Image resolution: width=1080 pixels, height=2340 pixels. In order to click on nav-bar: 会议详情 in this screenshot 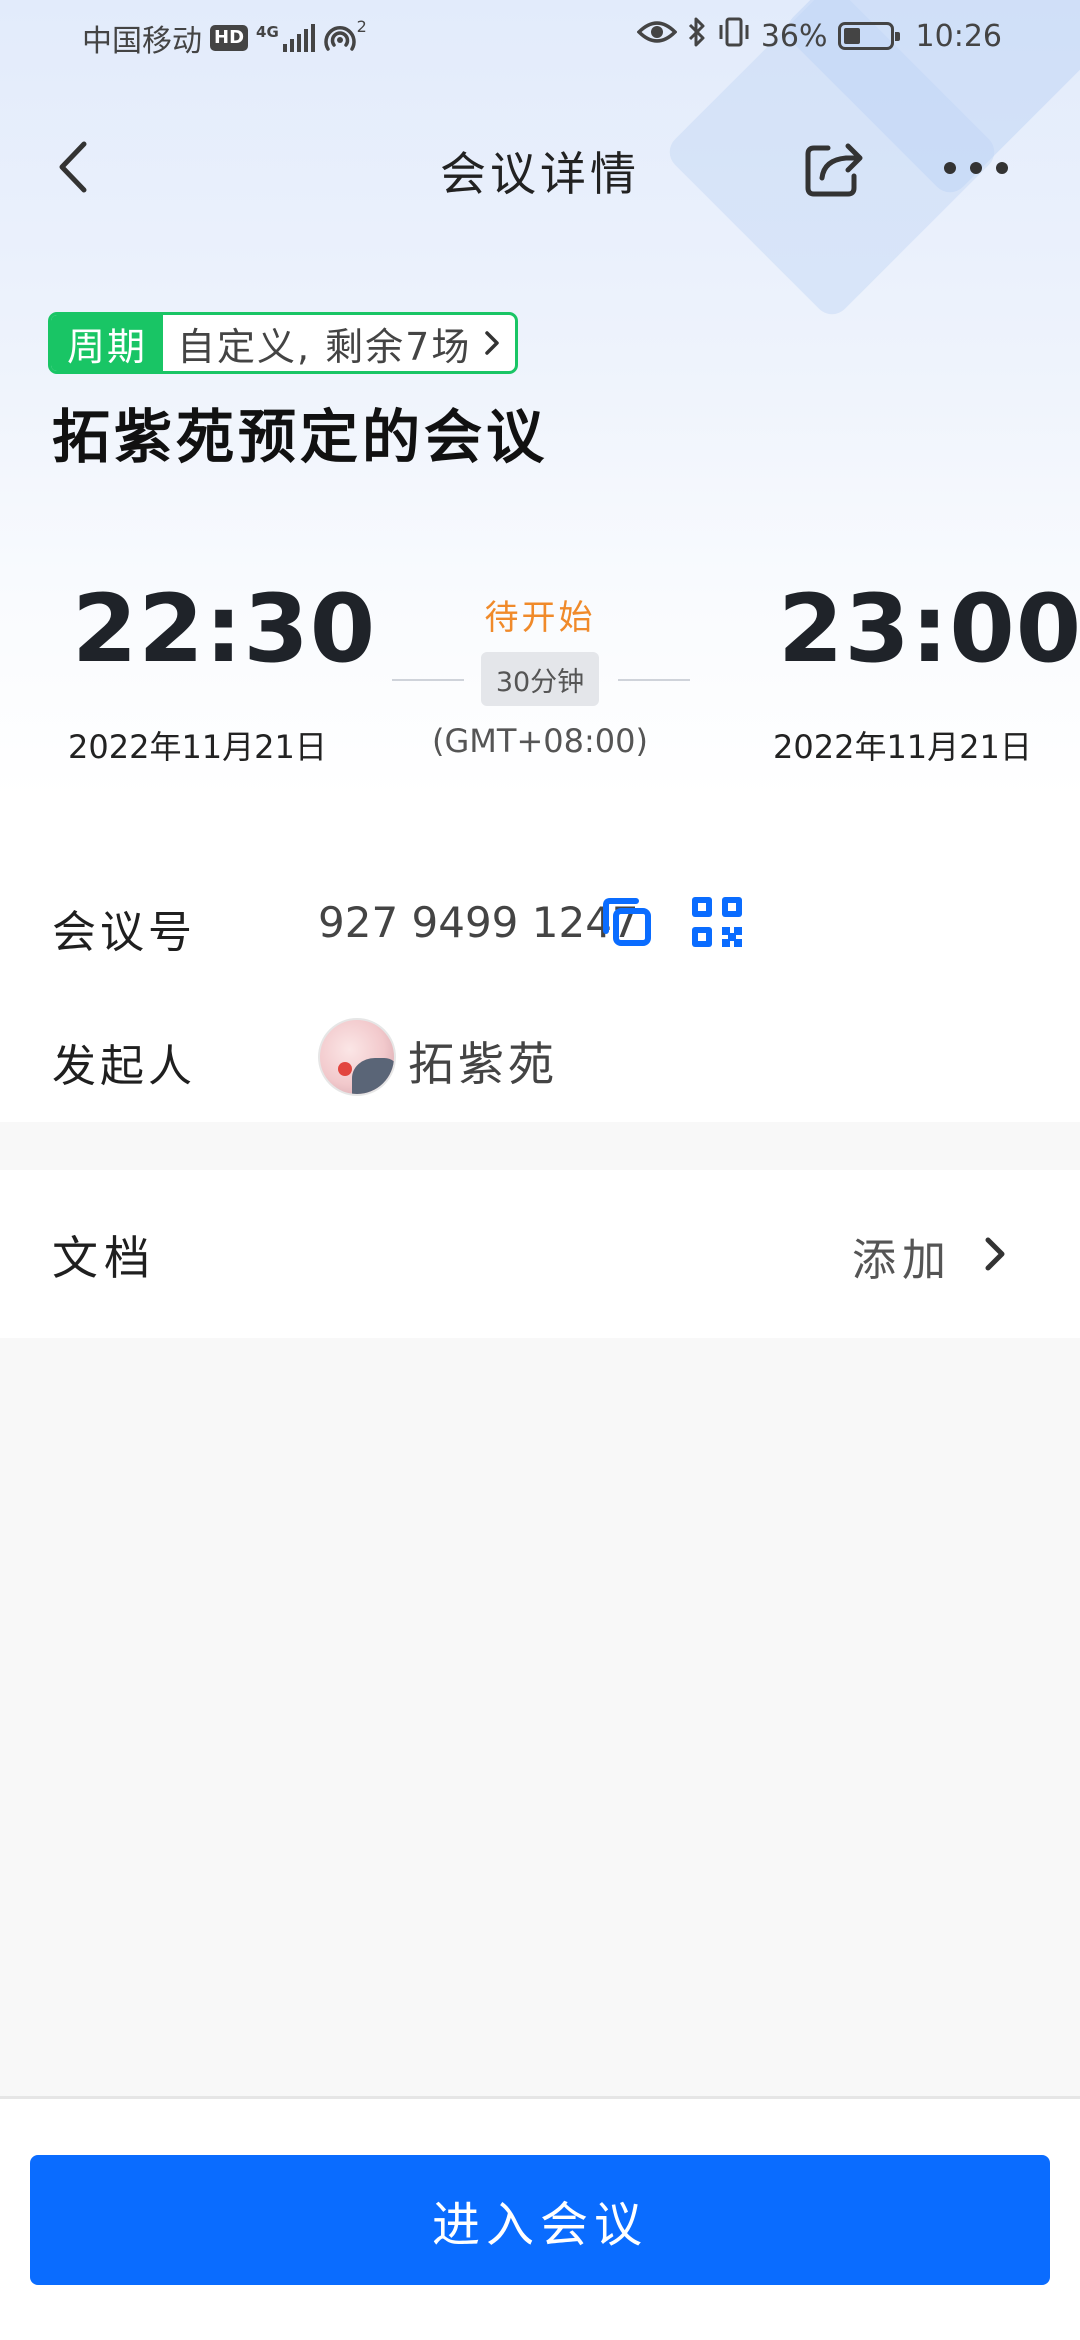, I will do `click(540, 165)`.